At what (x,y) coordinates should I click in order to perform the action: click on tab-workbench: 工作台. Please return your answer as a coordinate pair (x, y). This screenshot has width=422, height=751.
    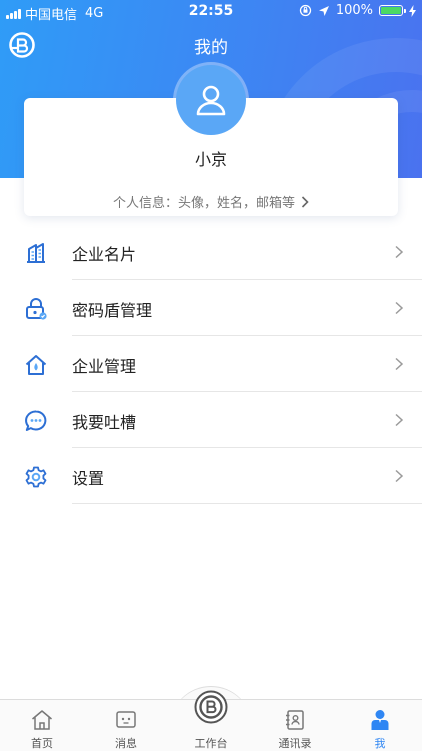
    Looking at the image, I should click on (211, 720).